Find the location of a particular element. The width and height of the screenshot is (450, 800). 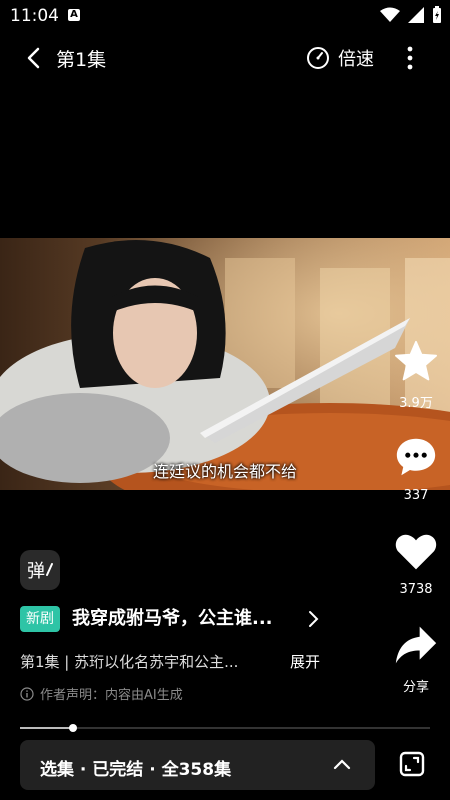

expand-button: 展开 is located at coordinates (305, 661).